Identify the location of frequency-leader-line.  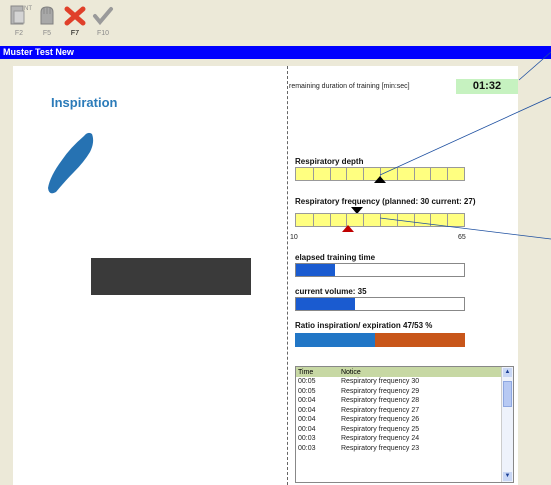
(465, 228).